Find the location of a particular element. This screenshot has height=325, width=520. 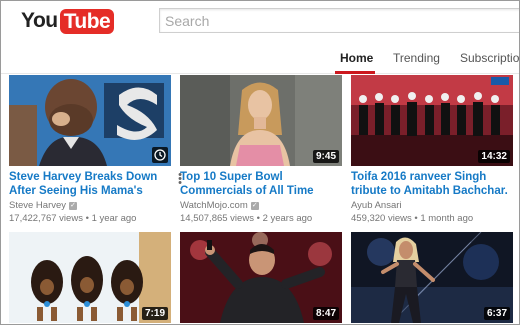

clock-icon is located at coordinates (160, 155).